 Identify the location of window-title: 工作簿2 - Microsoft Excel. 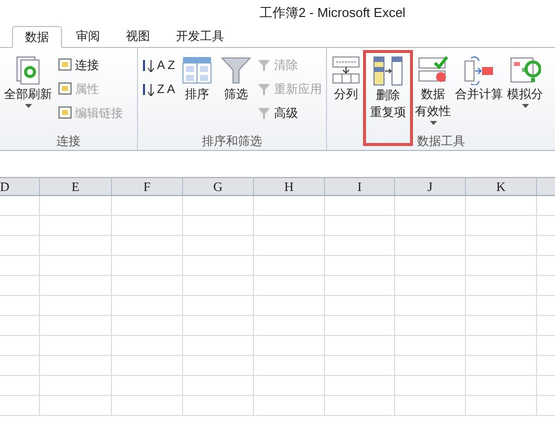
(333, 13).